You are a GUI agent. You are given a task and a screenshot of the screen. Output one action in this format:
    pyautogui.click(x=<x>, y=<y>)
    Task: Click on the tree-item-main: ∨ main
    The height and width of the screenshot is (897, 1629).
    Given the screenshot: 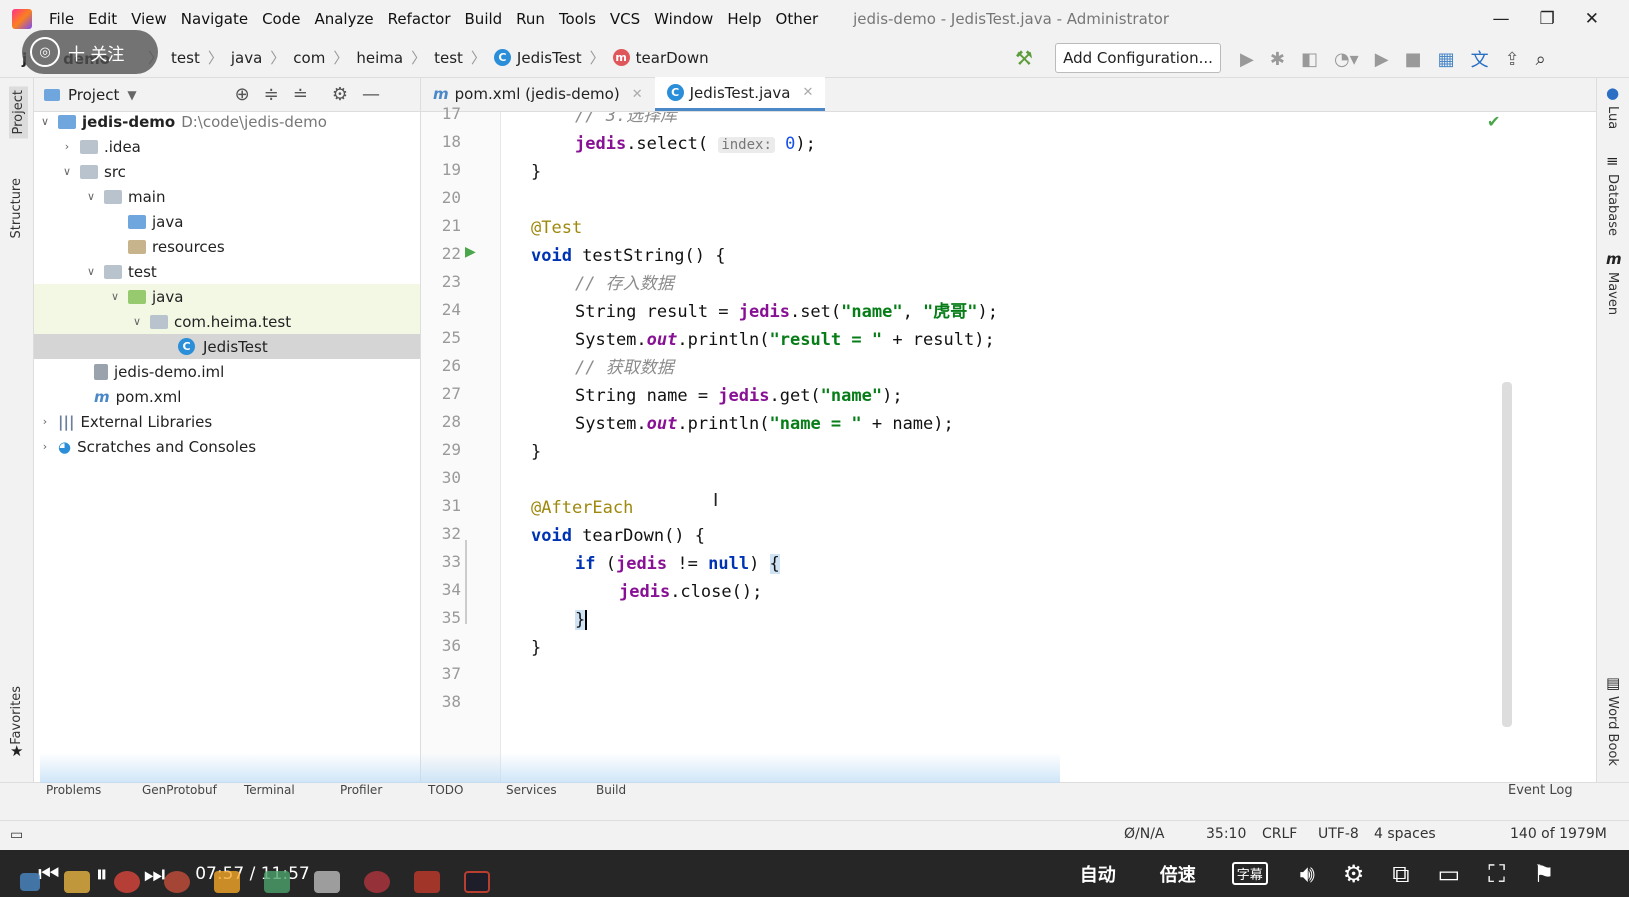 What is the action you would take?
    pyautogui.click(x=227, y=196)
    